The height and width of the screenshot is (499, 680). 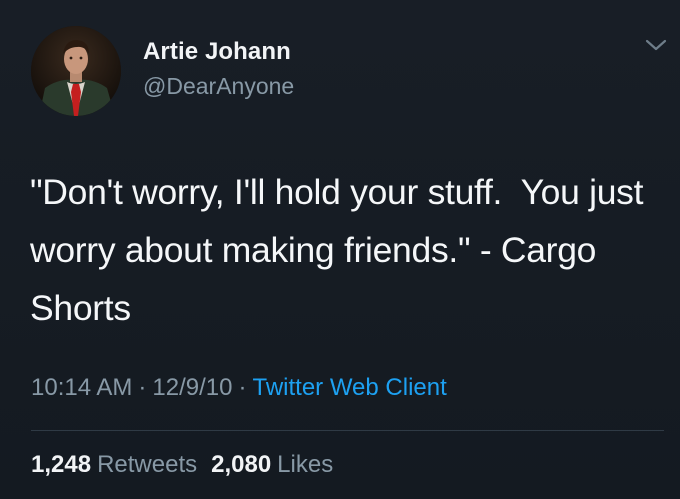 I want to click on tweet-stats: 1,248 Retweets 2,080 Likes, so click(x=182, y=465).